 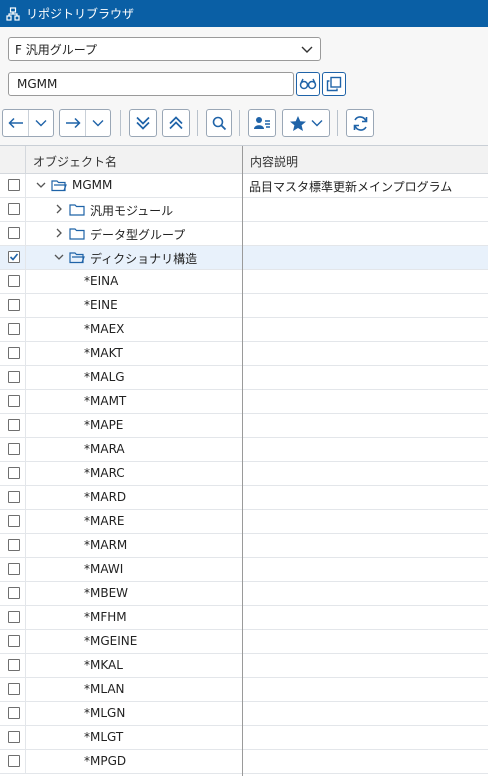 What do you see at coordinates (244, 450) in the screenshot?
I see `tree-row: *MARA` at bounding box center [244, 450].